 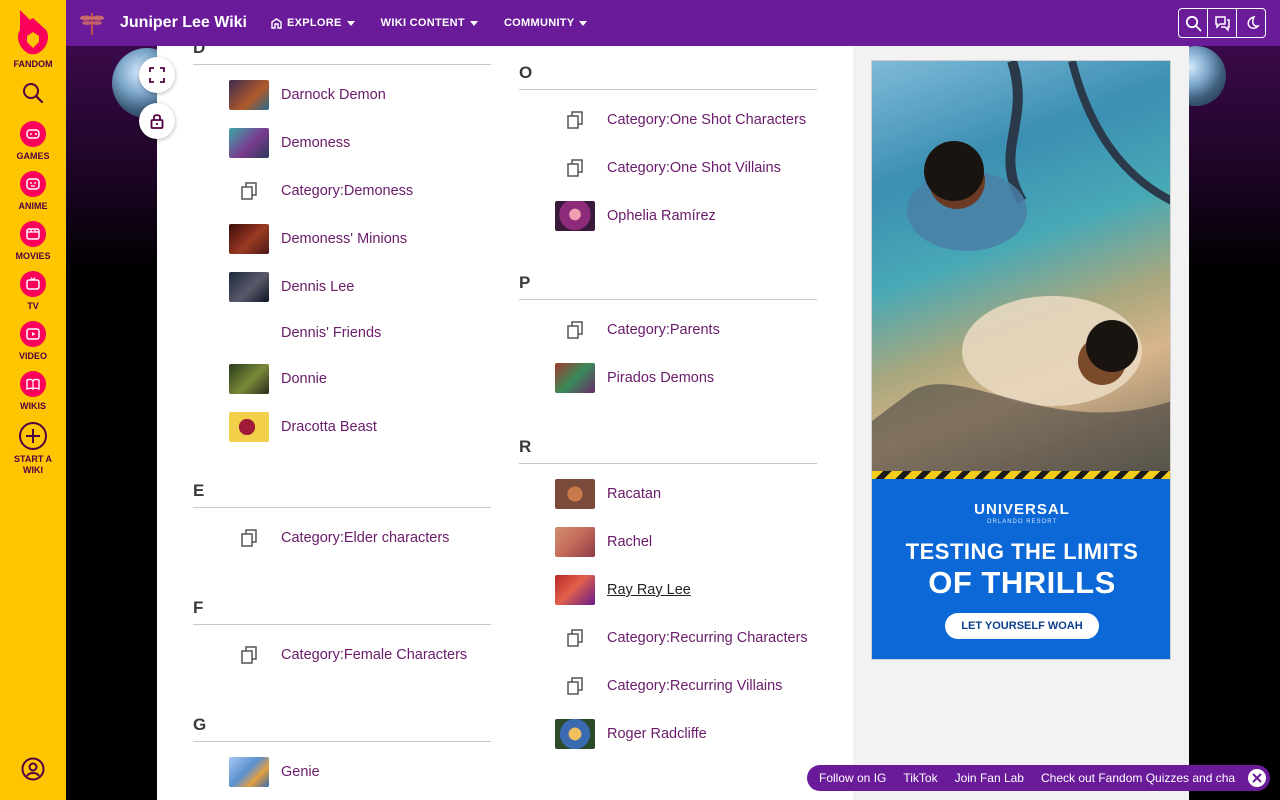 I want to click on ad-stripe, so click(x=1021, y=475).